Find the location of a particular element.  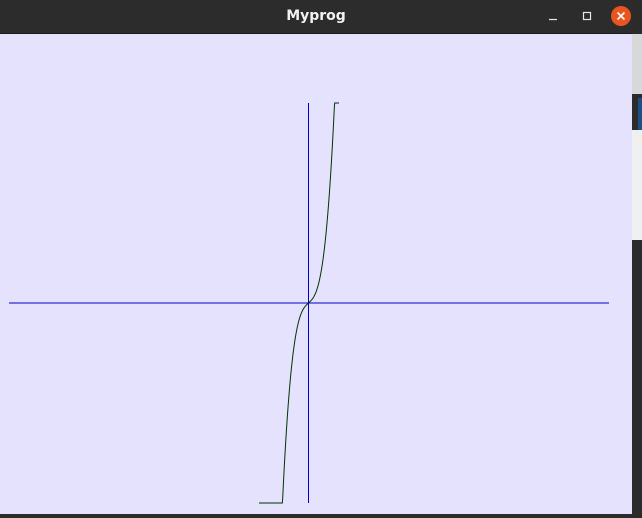

close-icon is located at coordinates (621, 16).